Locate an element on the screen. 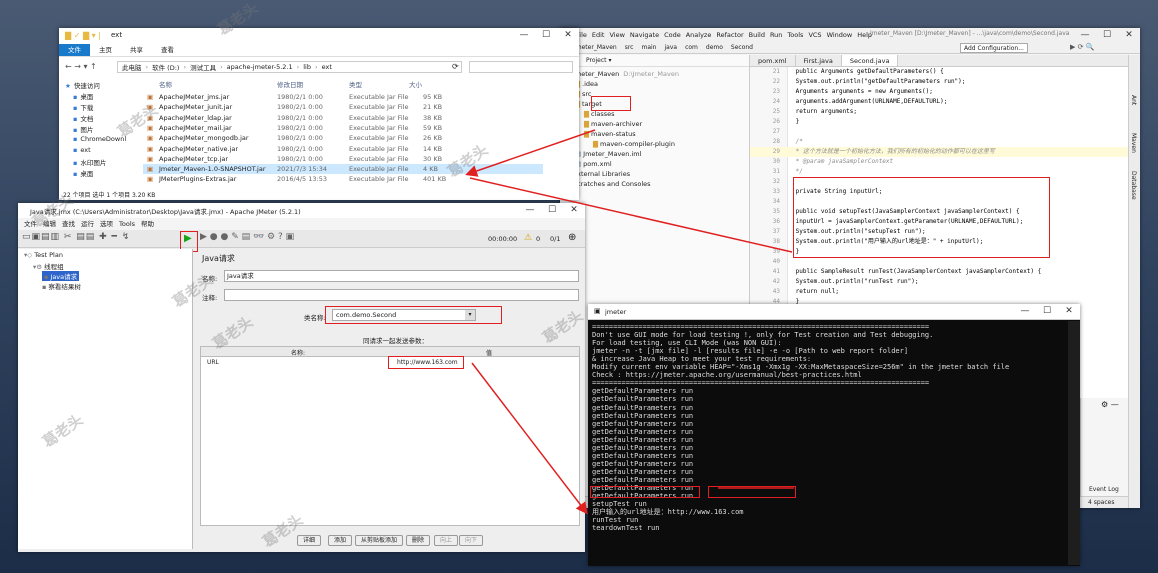 The width and height of the screenshot is (1158, 573). breadcrumb-item: 测试工具 is located at coordinates (203, 67).